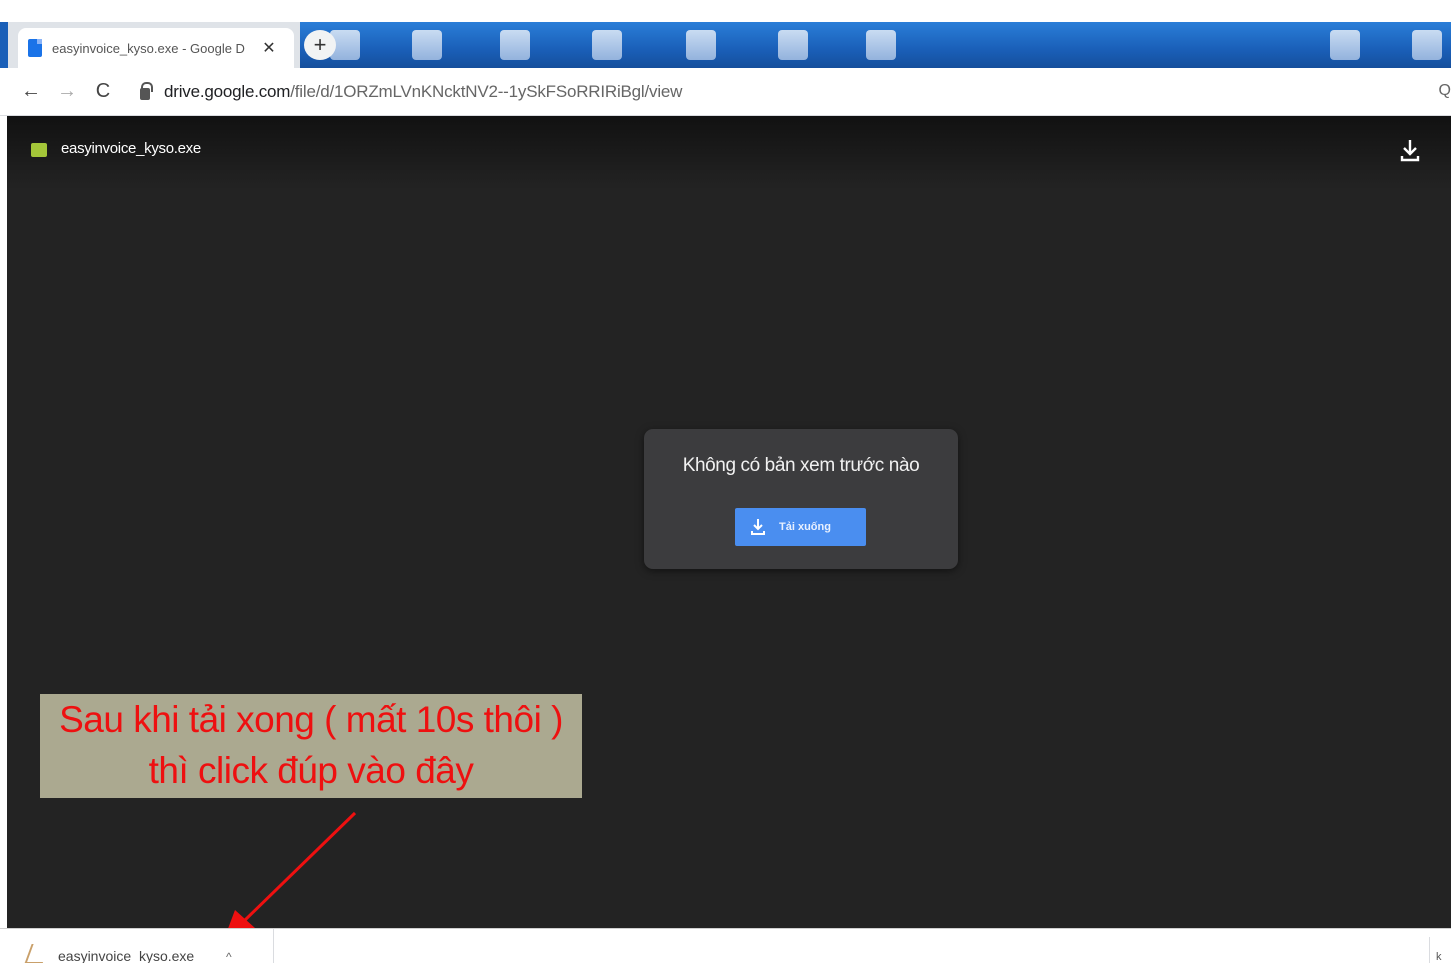  Describe the element at coordinates (229, 956) in the screenshot. I see `chevron-up-icon: ^` at that location.